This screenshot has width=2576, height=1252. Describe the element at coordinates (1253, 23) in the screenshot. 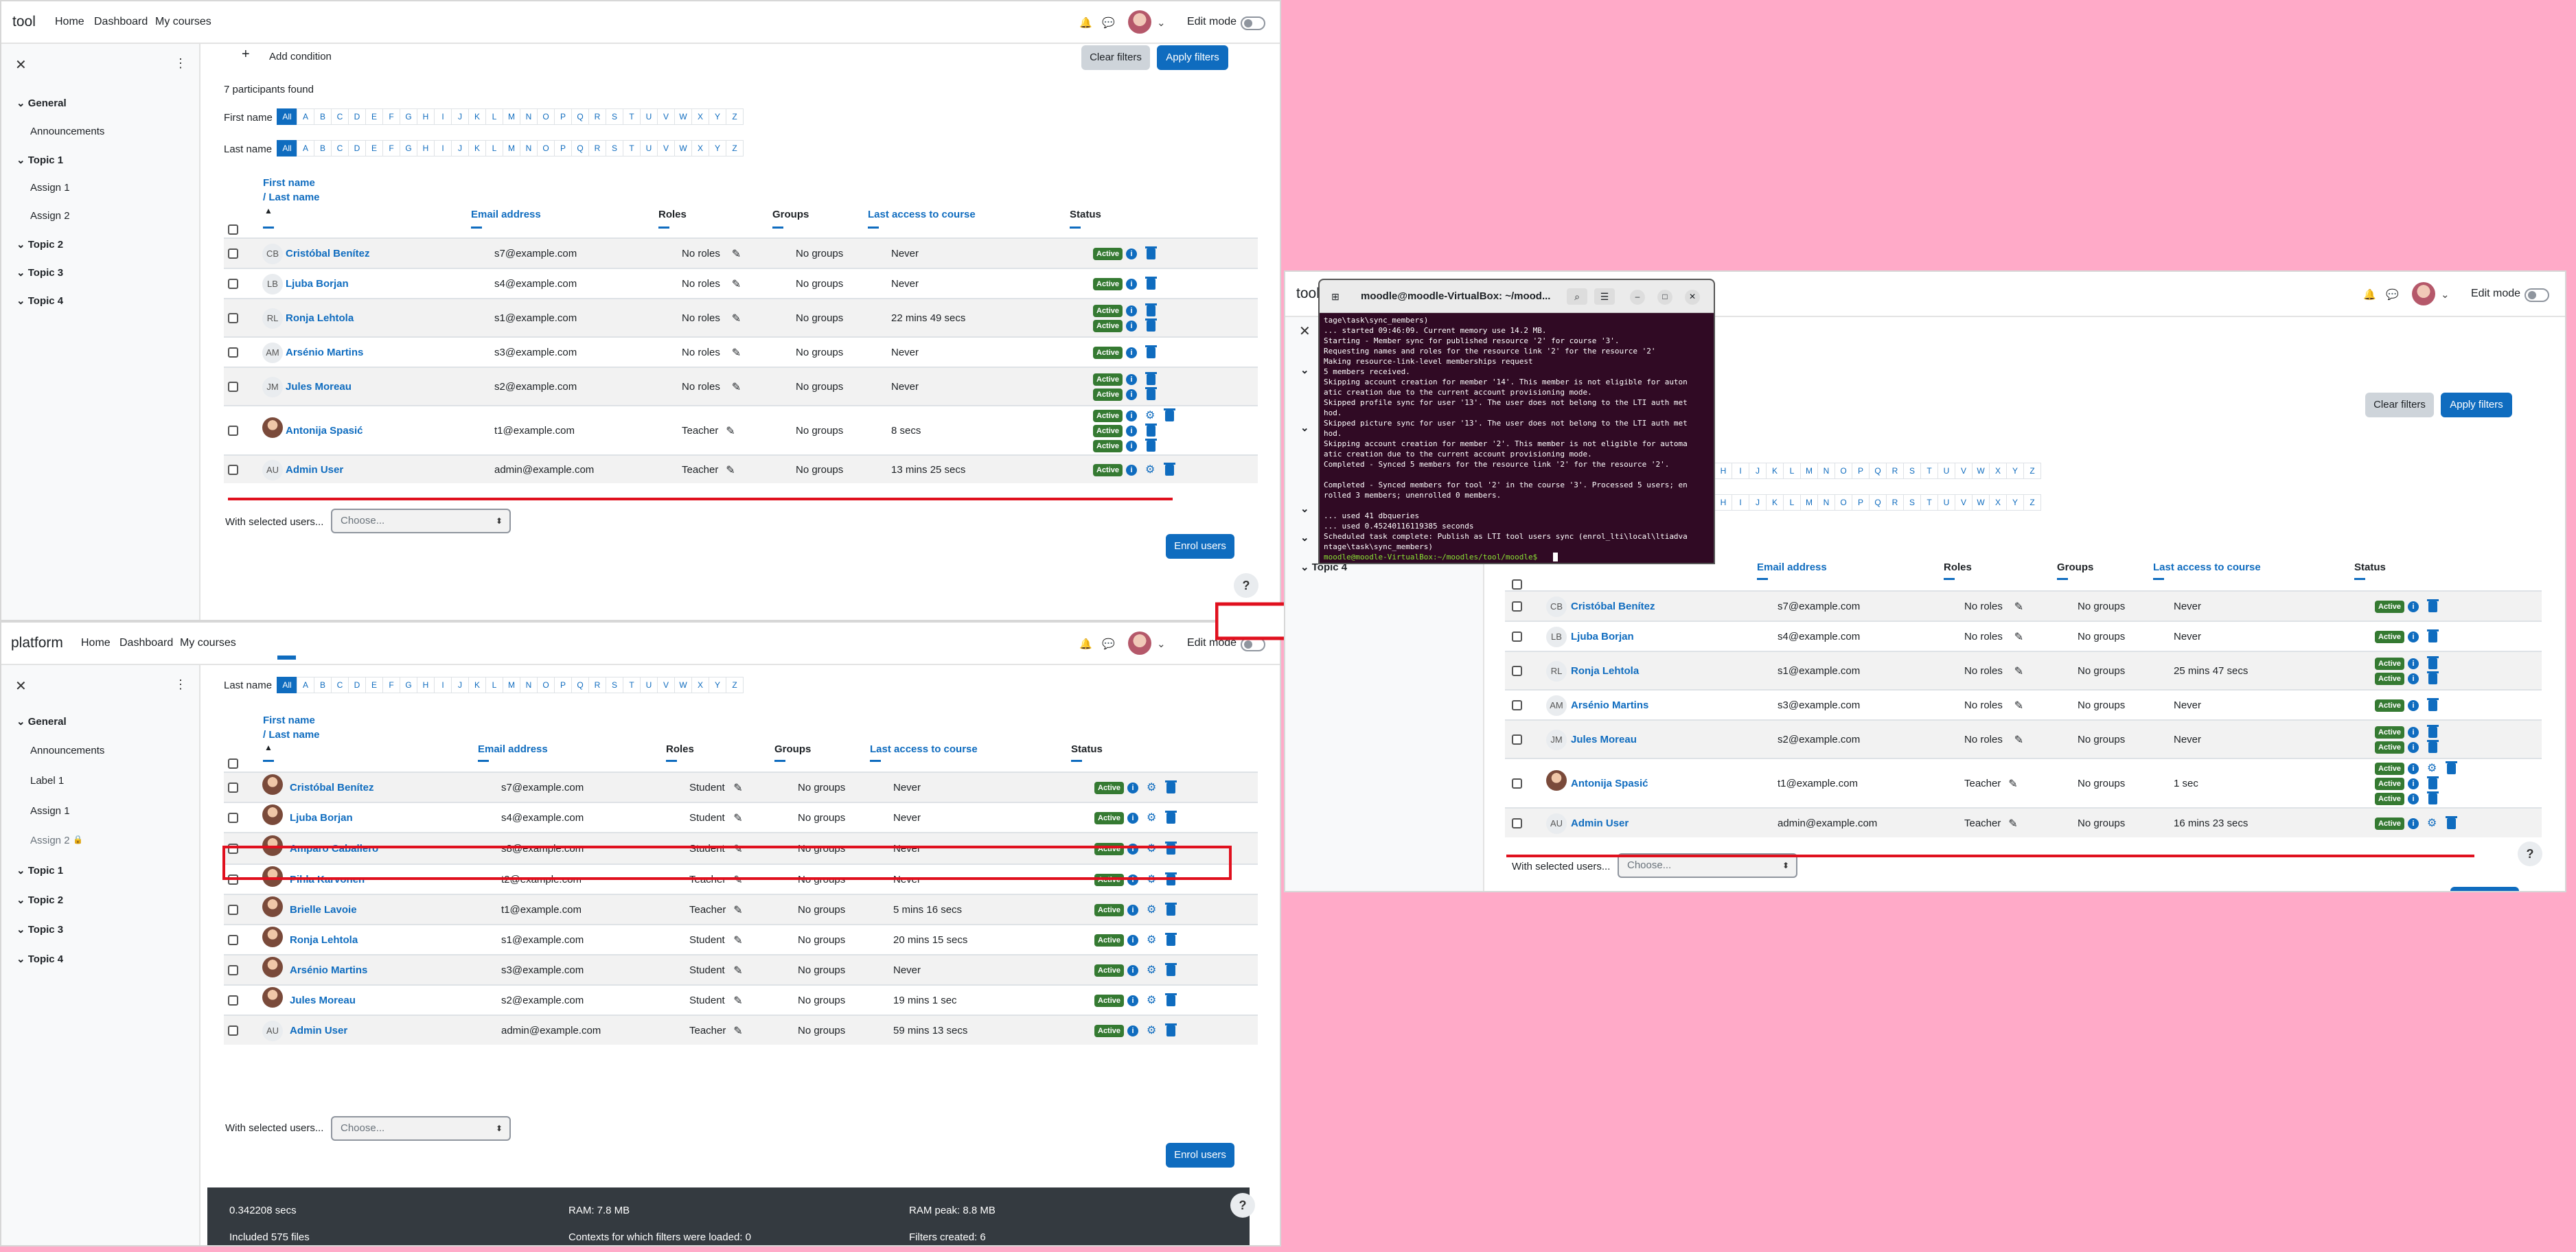

I see `edit-mode-toggle` at that location.